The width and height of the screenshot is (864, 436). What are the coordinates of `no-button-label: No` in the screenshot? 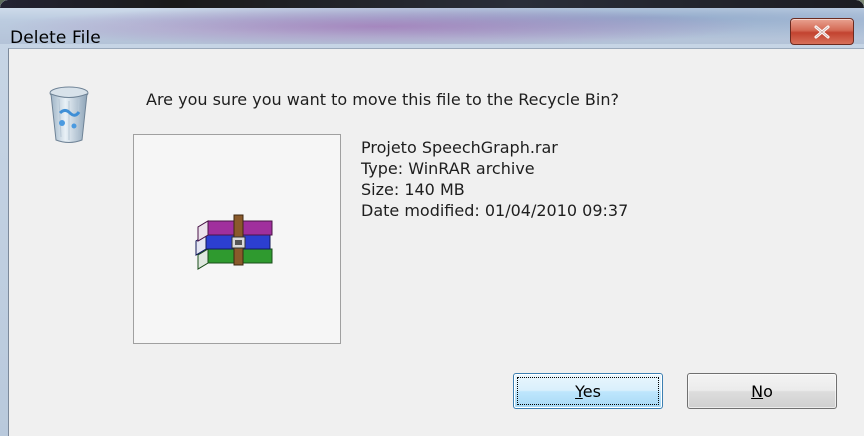 It's located at (762, 391).